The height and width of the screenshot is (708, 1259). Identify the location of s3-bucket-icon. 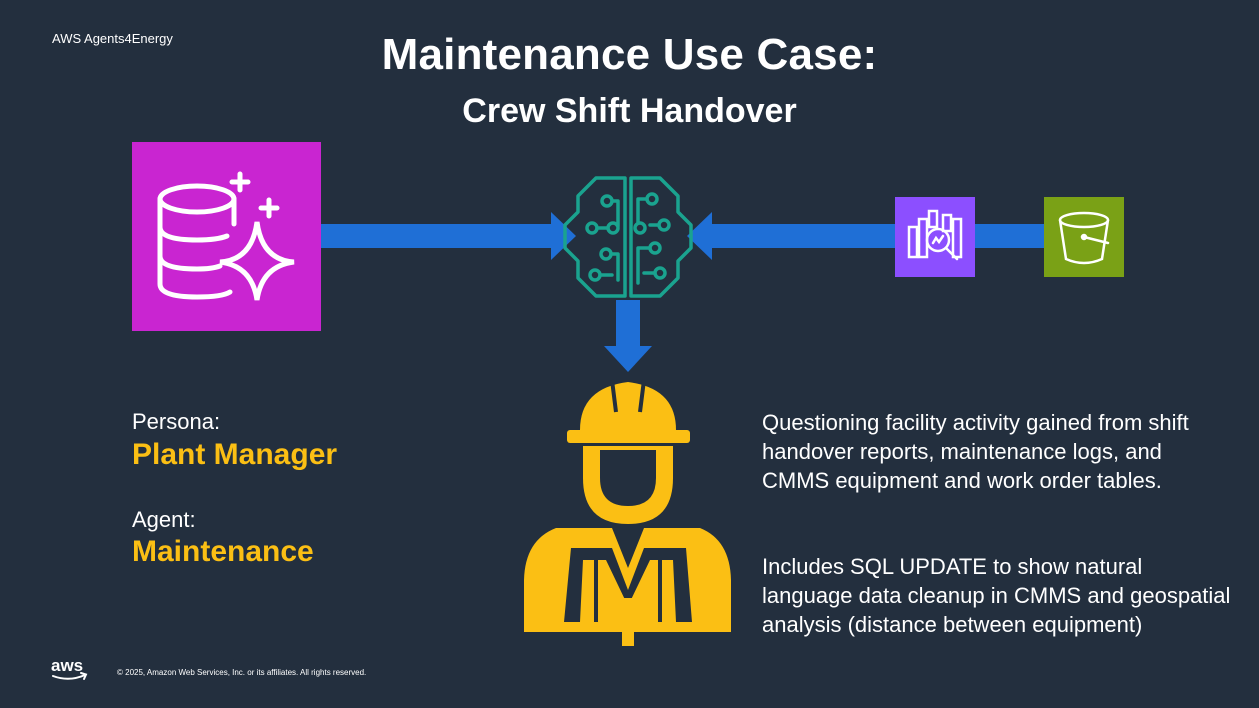
(1084, 238).